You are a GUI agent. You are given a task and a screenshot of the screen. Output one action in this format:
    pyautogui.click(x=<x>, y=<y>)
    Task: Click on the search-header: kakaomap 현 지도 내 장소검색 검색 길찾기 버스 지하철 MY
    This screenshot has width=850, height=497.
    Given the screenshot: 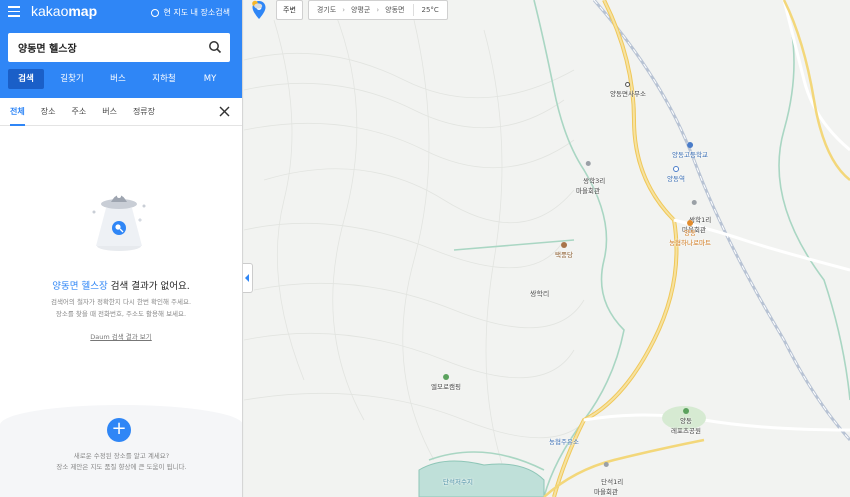 What is the action you would take?
    pyautogui.click(x=121, y=49)
    